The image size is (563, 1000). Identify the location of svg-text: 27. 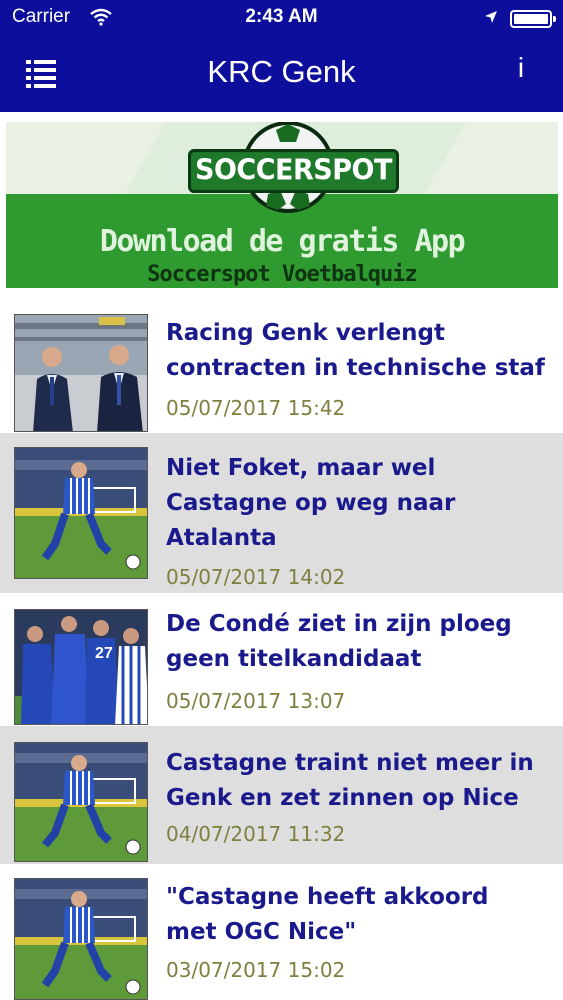
(104, 653).